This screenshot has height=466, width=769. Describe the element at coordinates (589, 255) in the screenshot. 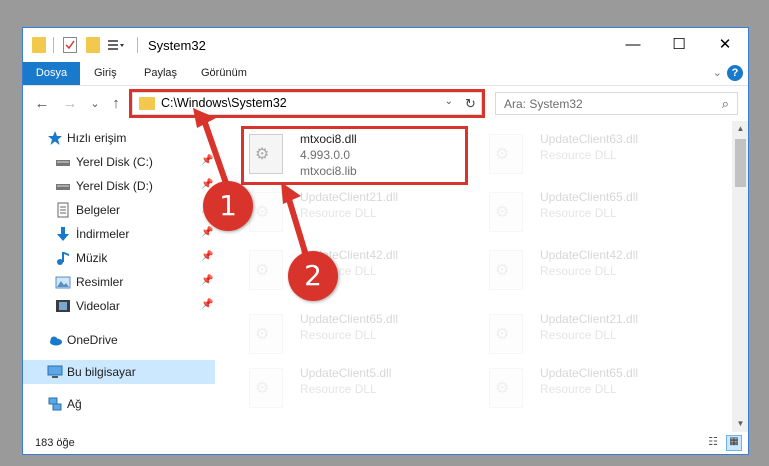

I see `file-name: UpdateClient42.dll` at that location.